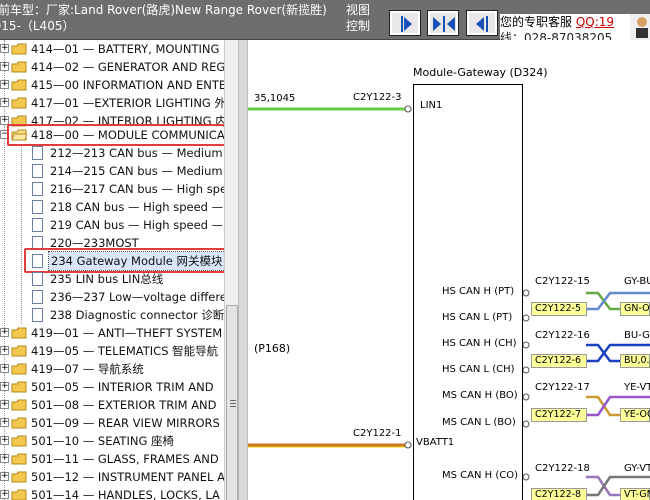  I want to click on fit-arrows-icon, so click(444, 24).